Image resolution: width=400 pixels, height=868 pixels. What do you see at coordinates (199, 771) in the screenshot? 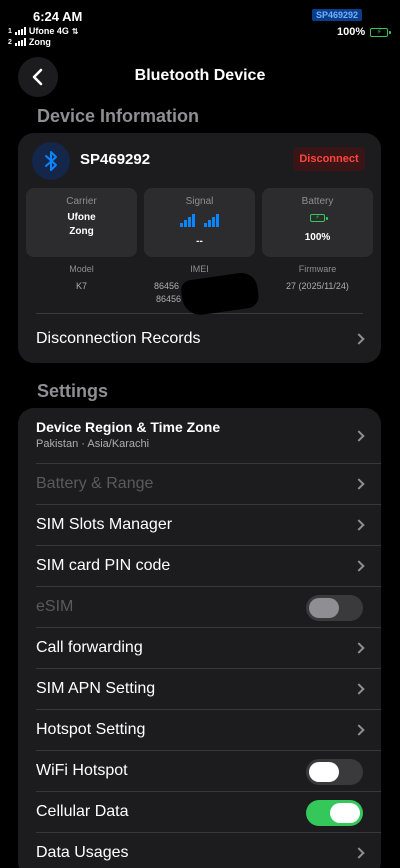
I see `wifi-hotspot-row: WiFi Hotspot` at bounding box center [199, 771].